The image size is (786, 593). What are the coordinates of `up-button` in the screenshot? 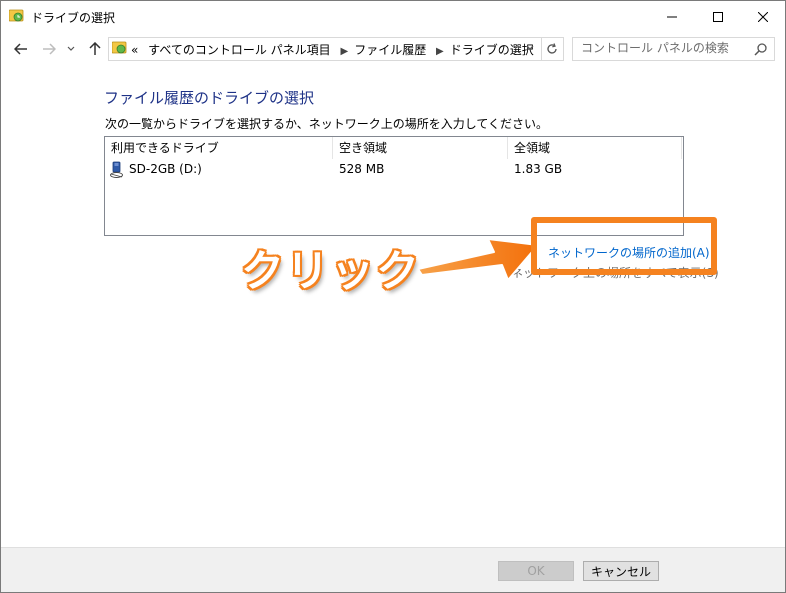 It's located at (95, 49).